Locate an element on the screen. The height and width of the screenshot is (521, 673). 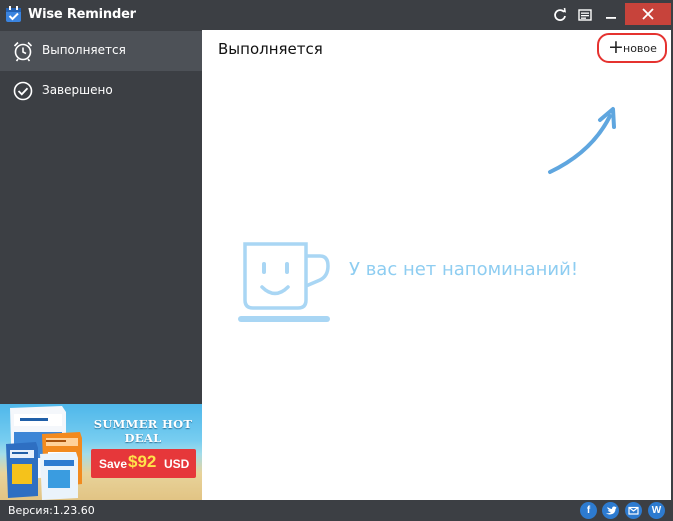
twitter-bird-glyph is located at coordinates (611, 510).